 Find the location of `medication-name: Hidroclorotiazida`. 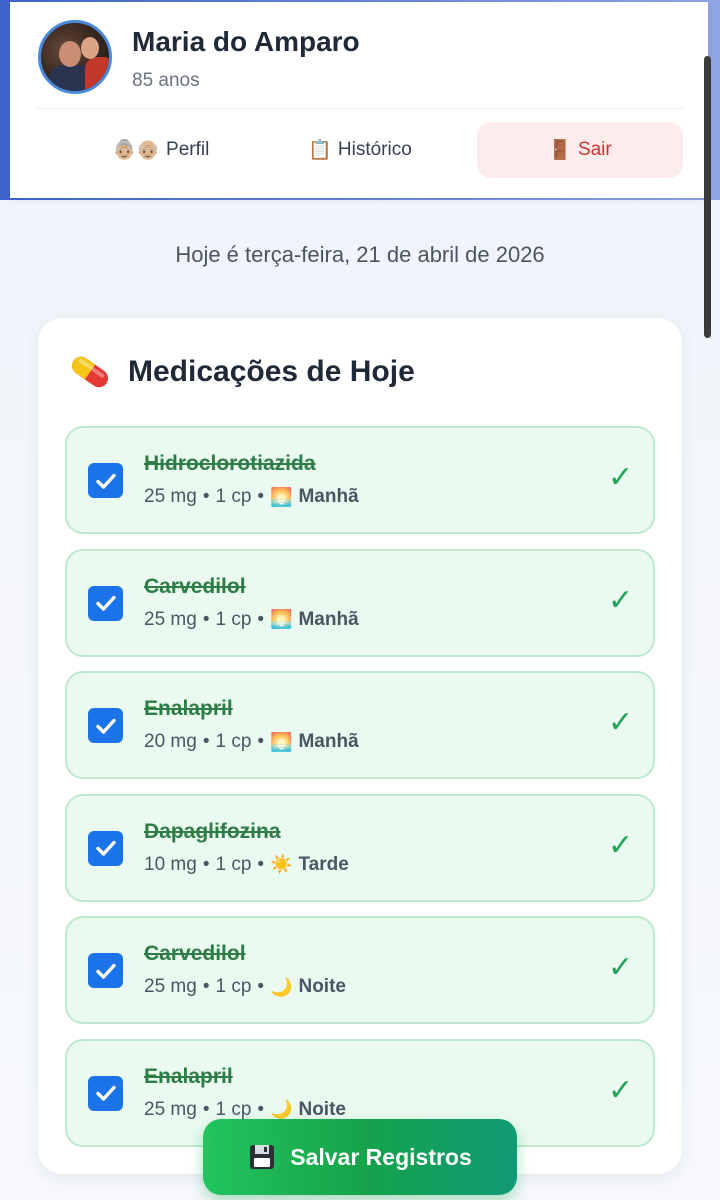

medication-name: Hidroclorotiazida is located at coordinates (230, 463).